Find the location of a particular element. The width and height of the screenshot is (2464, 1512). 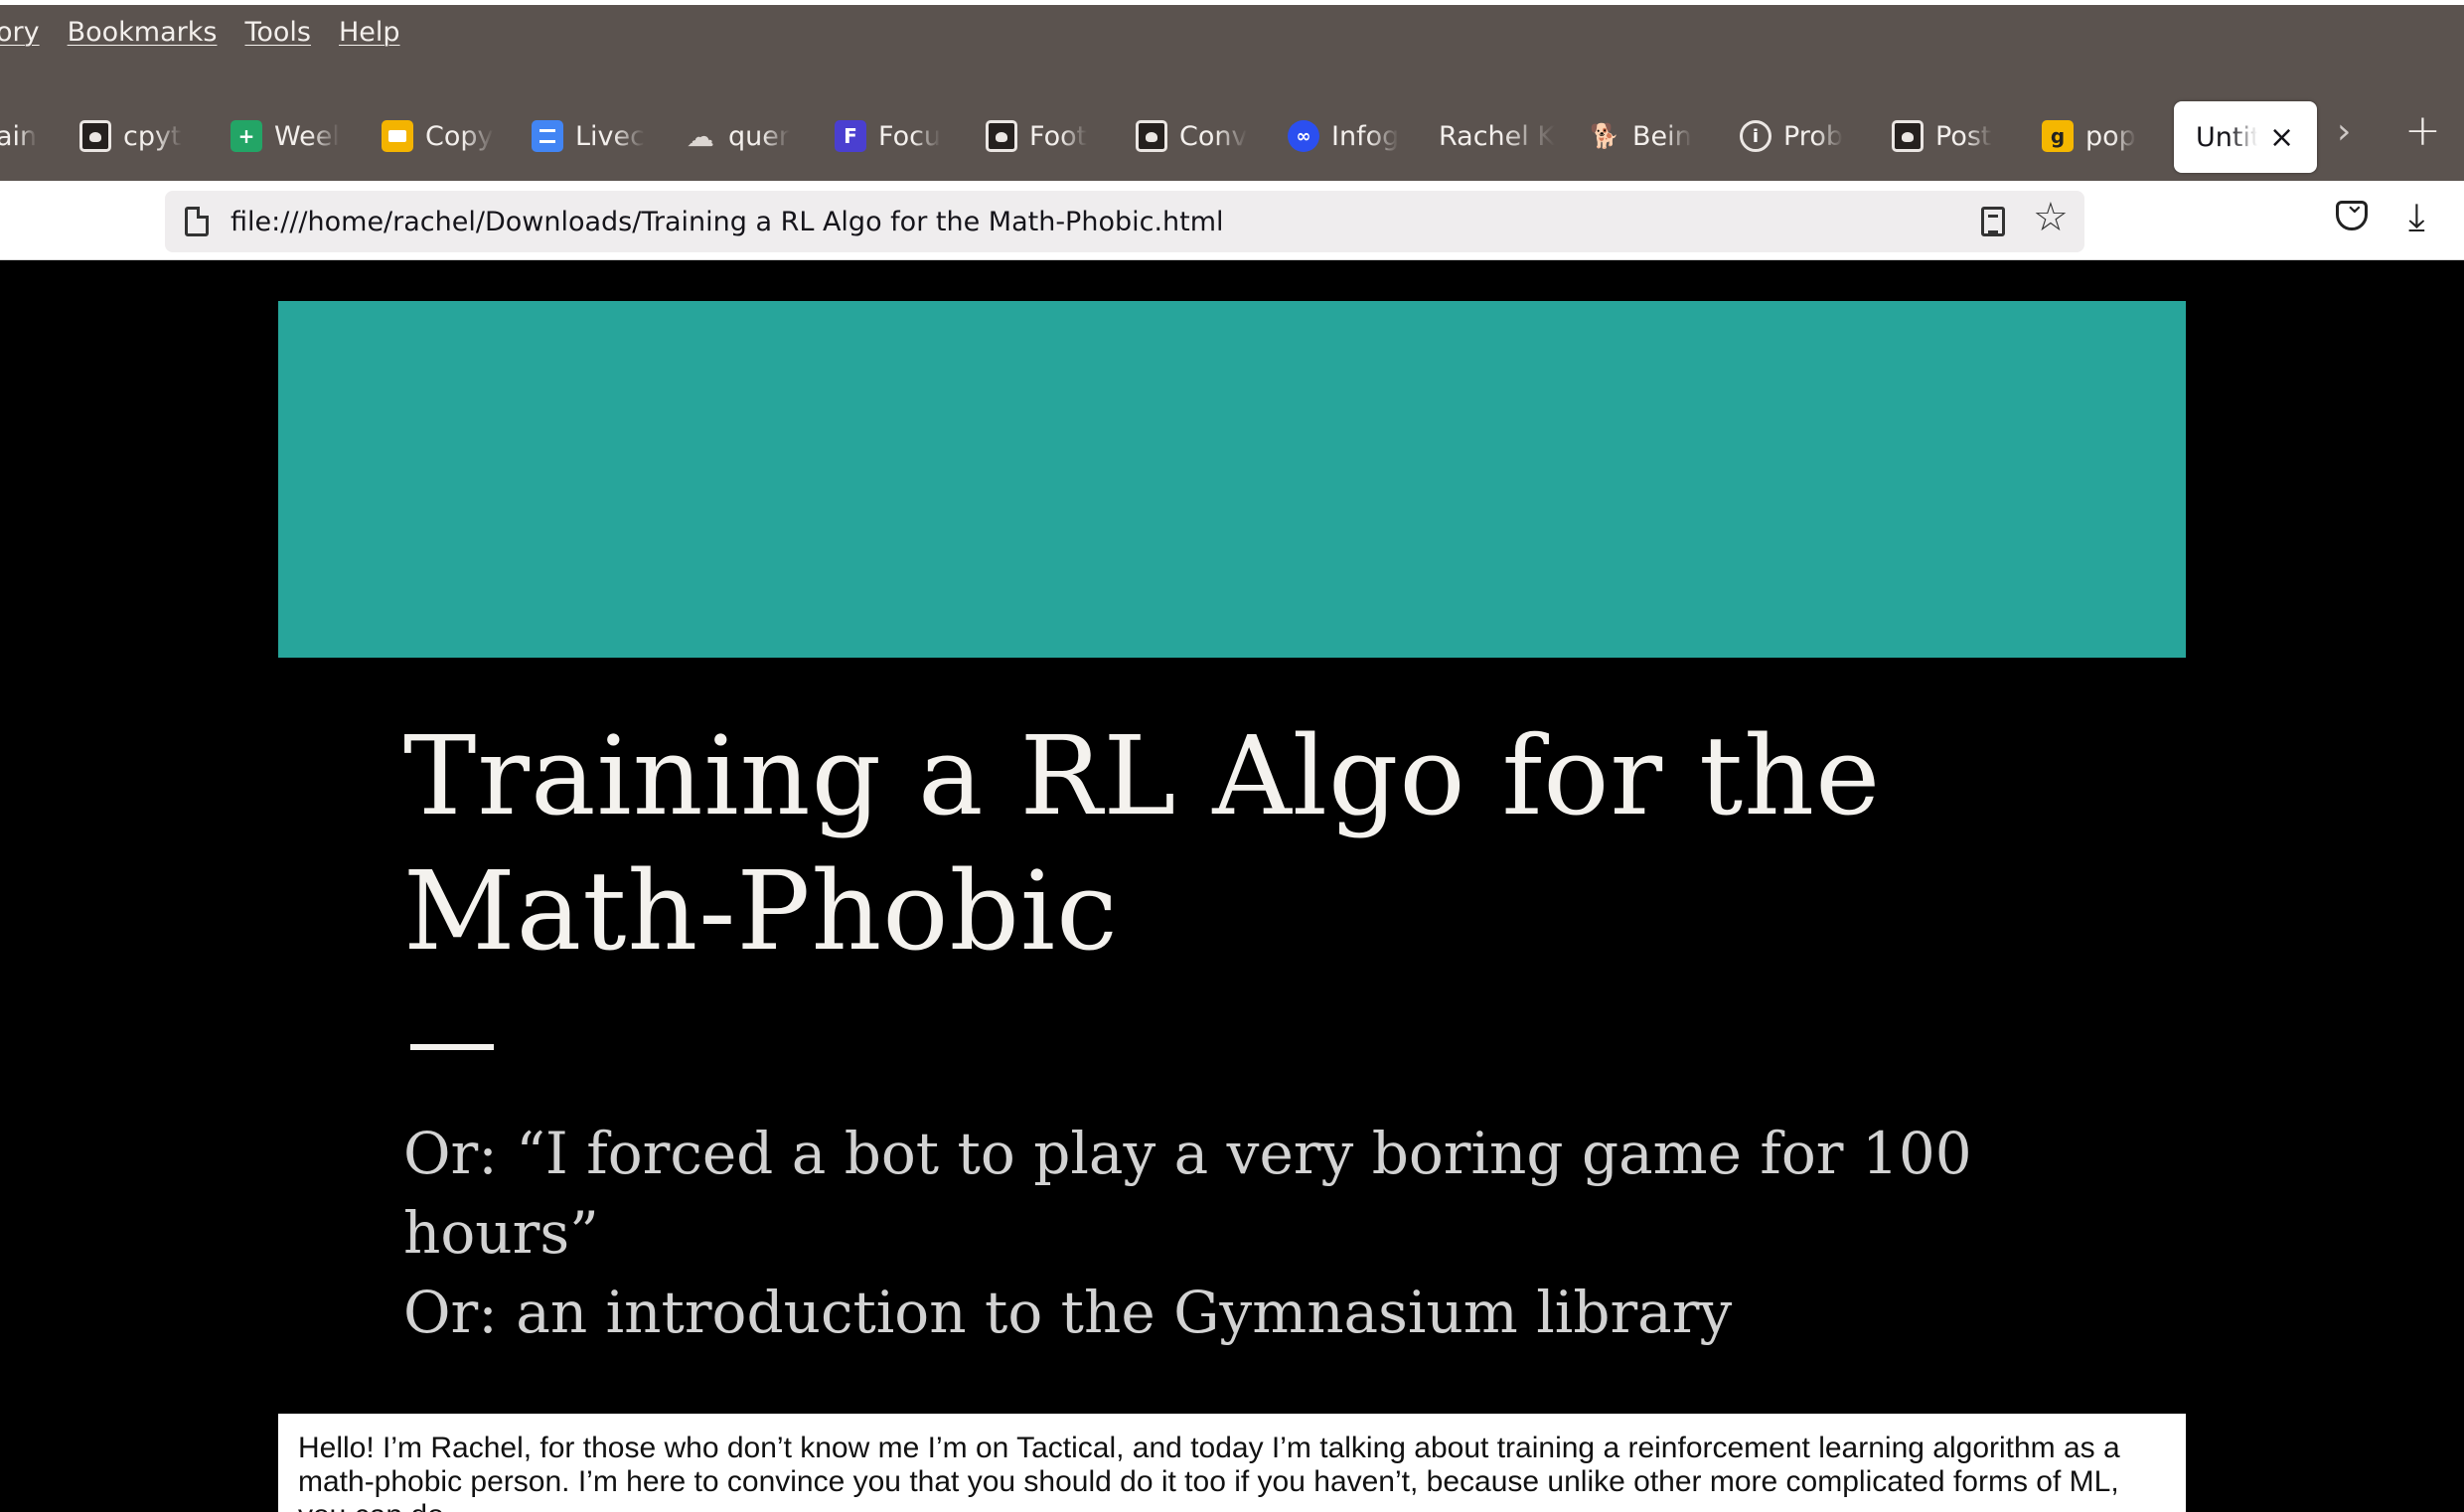

menu-history: ory is located at coordinates (20, 32).